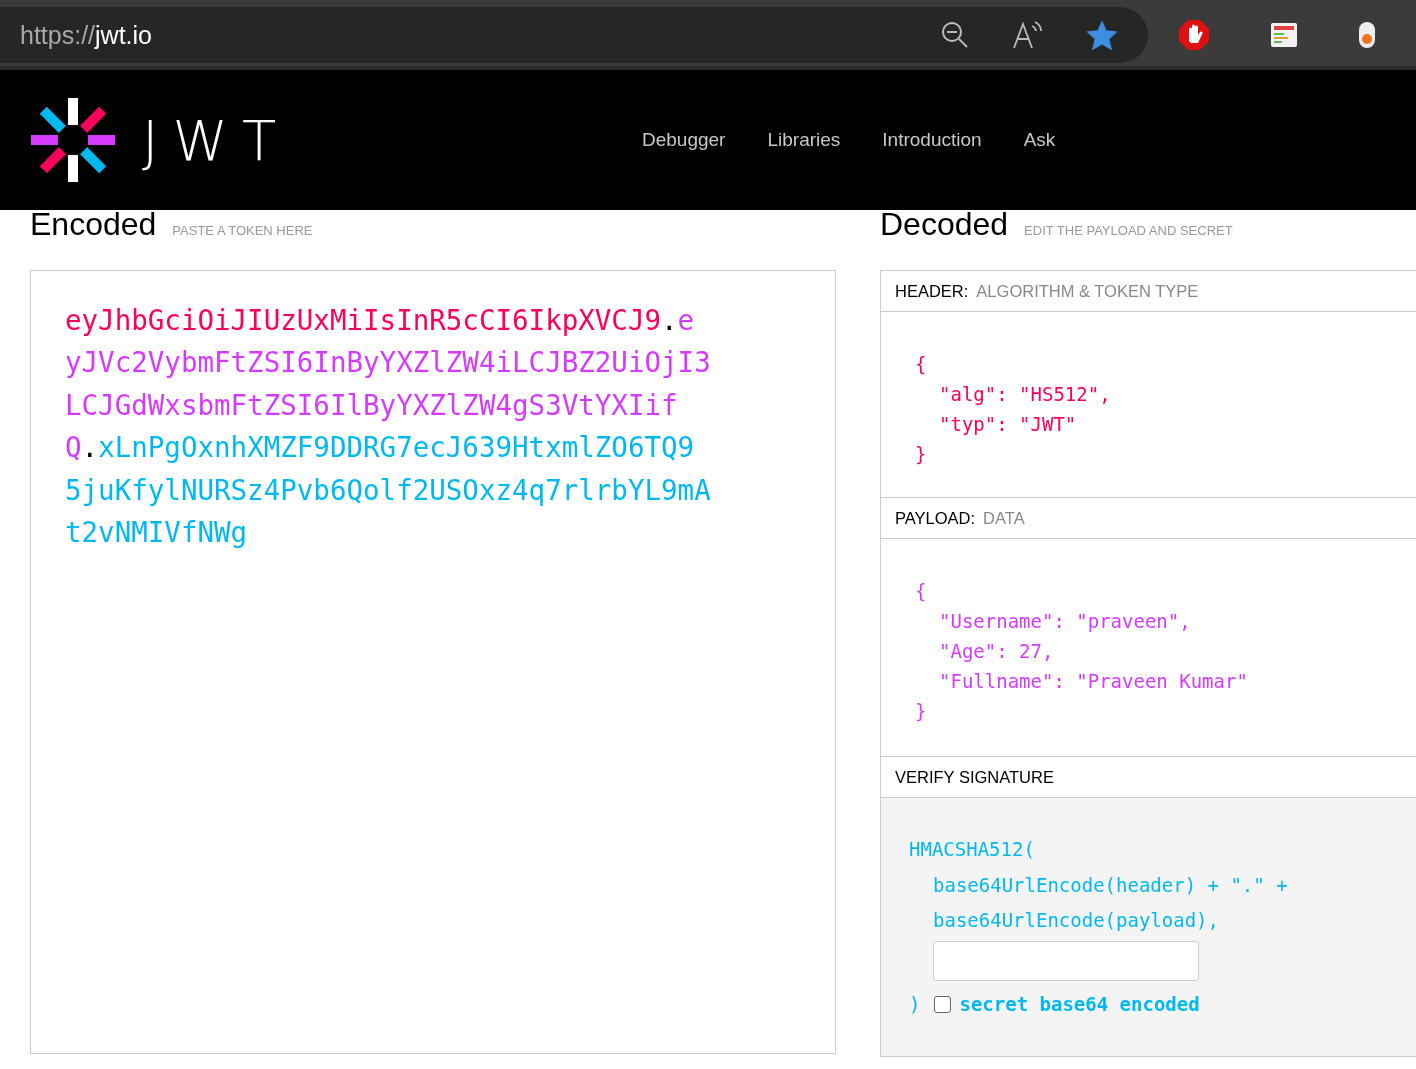 This screenshot has height=1069, width=1416. Describe the element at coordinates (1093, 681) in the screenshot. I see `code-line: "Fullname": "Praveen Kumar"` at that location.